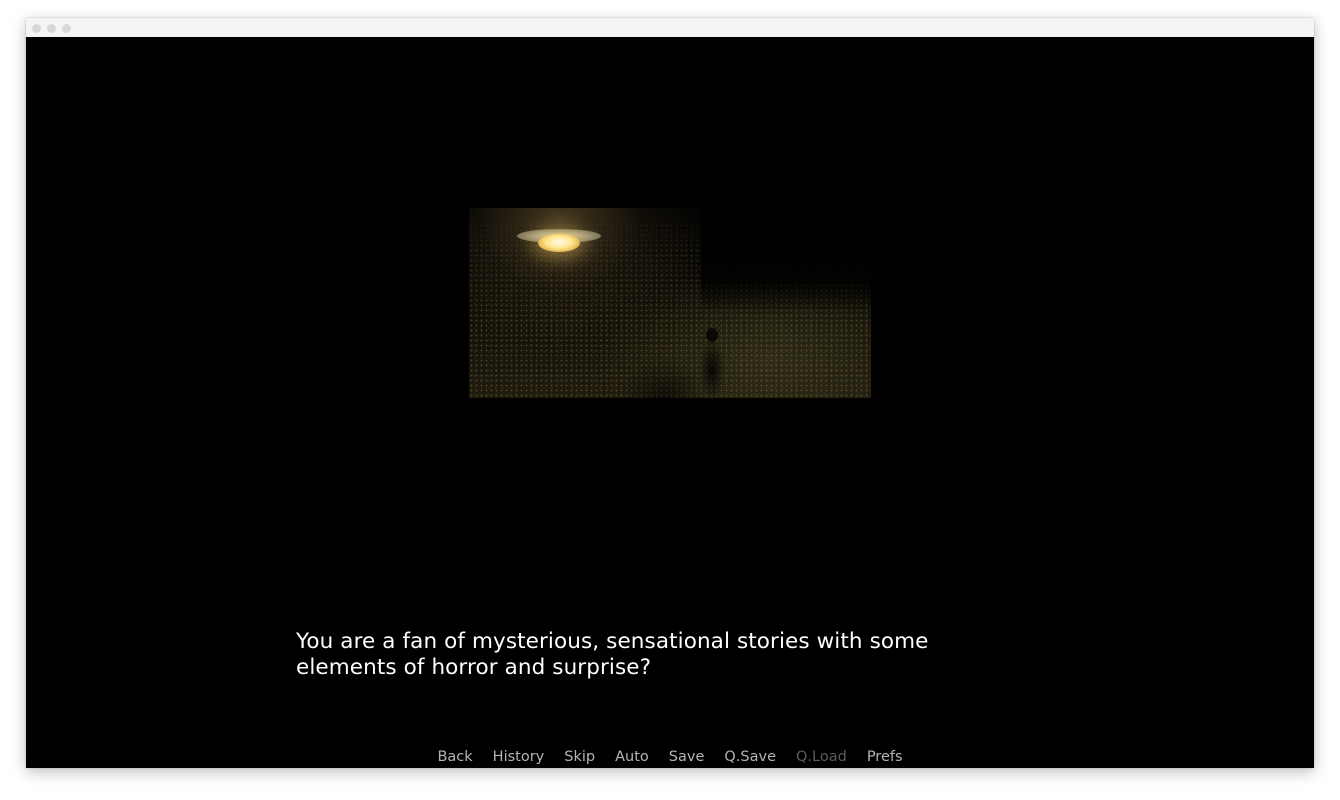 This screenshot has height=800, width=1340. Describe the element at coordinates (821, 757) in the screenshot. I see `quick-load-button: Q.Load` at that location.